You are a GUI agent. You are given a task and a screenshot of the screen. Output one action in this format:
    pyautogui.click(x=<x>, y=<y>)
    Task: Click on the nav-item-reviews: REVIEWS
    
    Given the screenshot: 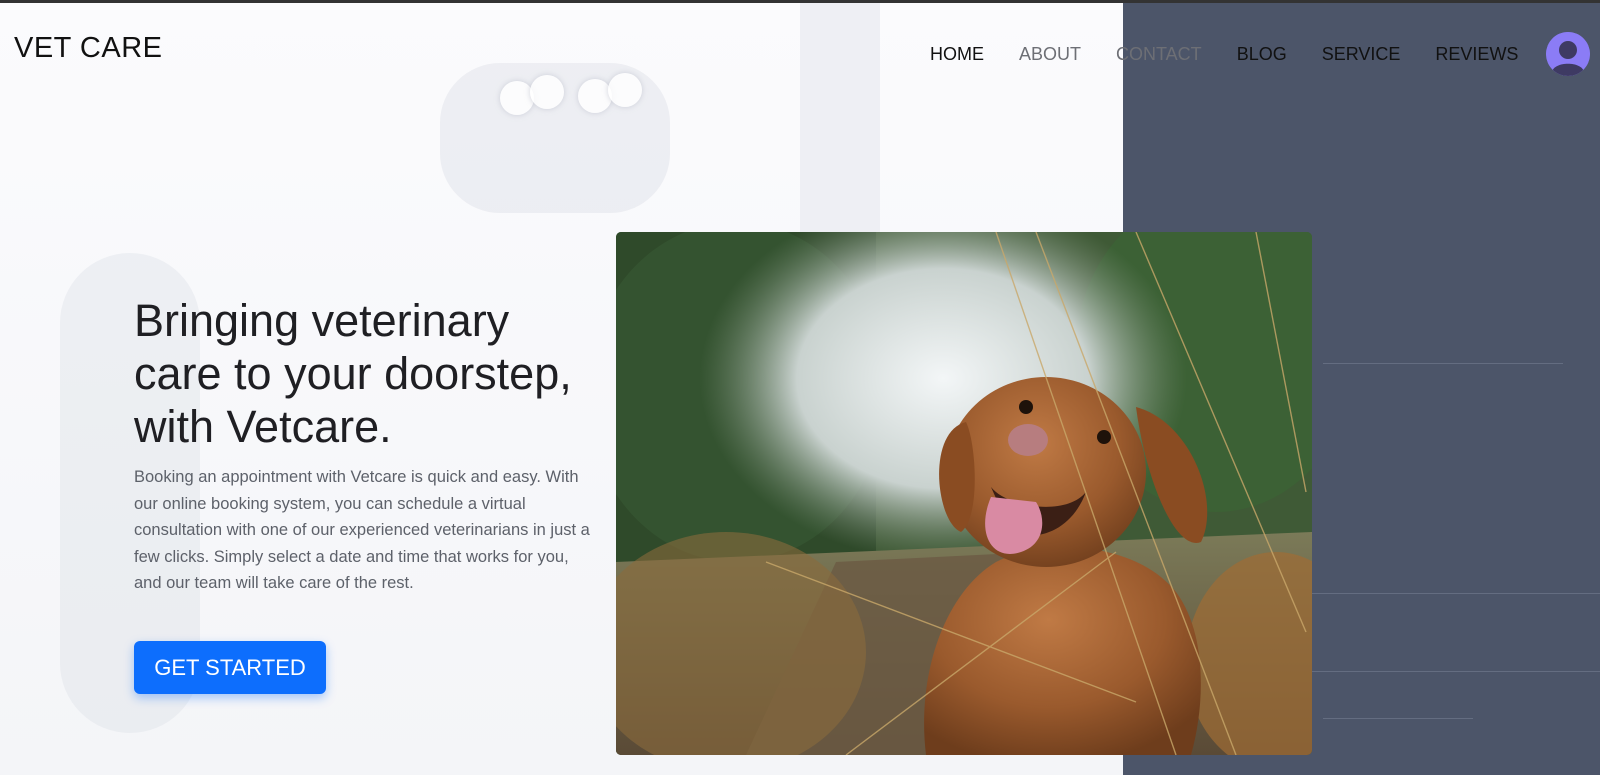 What is the action you would take?
    pyautogui.click(x=1476, y=54)
    